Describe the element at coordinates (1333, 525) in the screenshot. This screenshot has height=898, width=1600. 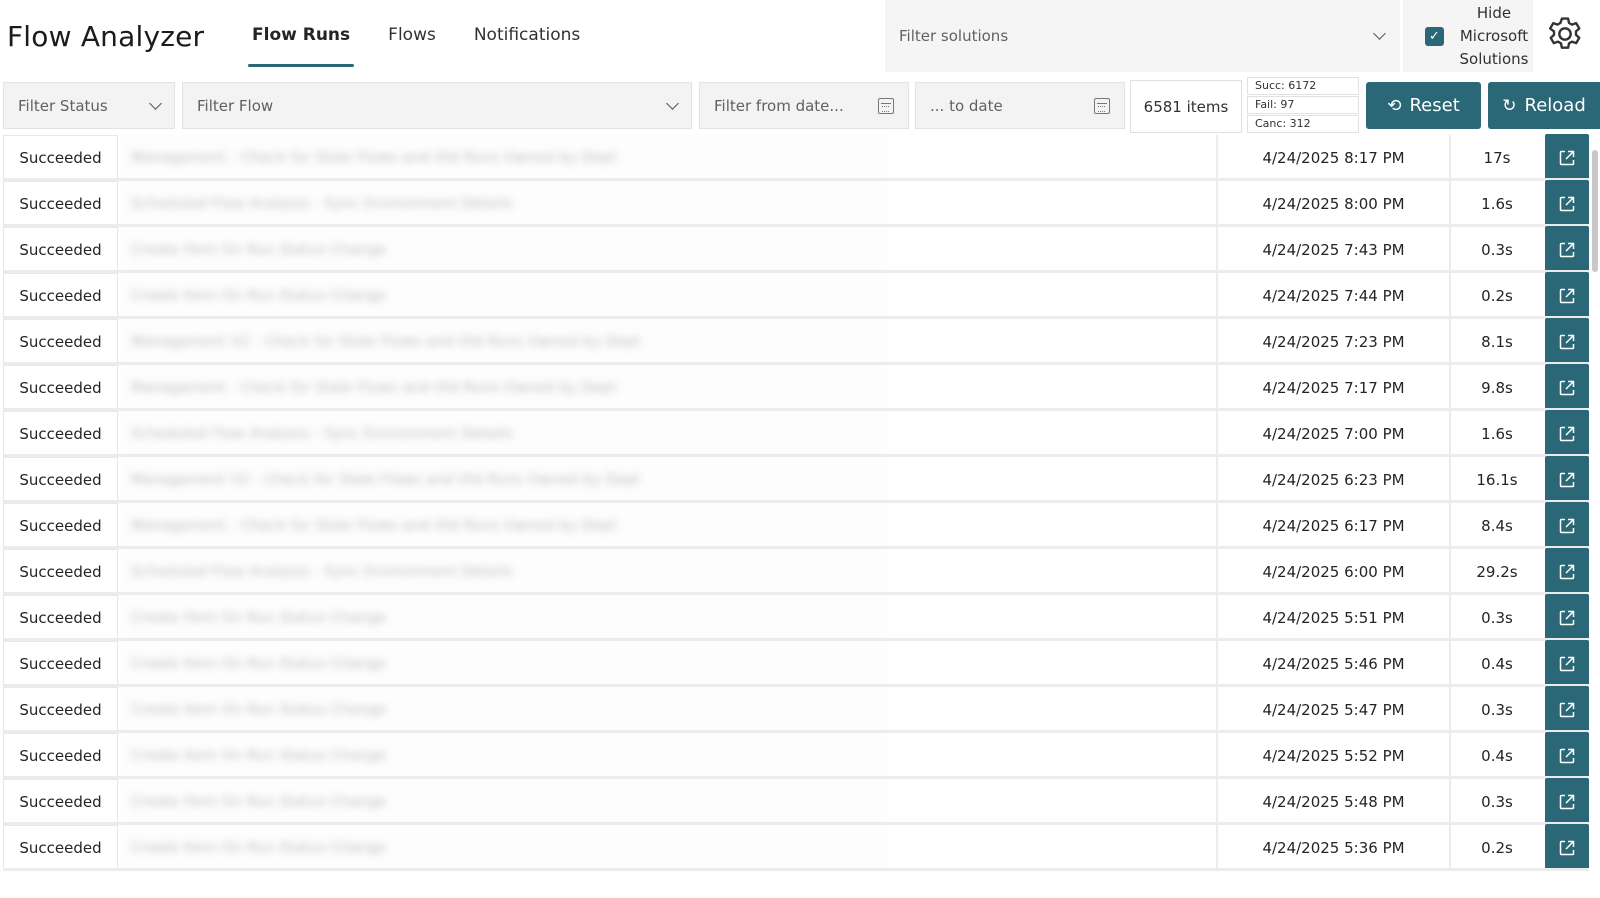
I see `run-date: 4/24/2025 6:17 PM` at that location.